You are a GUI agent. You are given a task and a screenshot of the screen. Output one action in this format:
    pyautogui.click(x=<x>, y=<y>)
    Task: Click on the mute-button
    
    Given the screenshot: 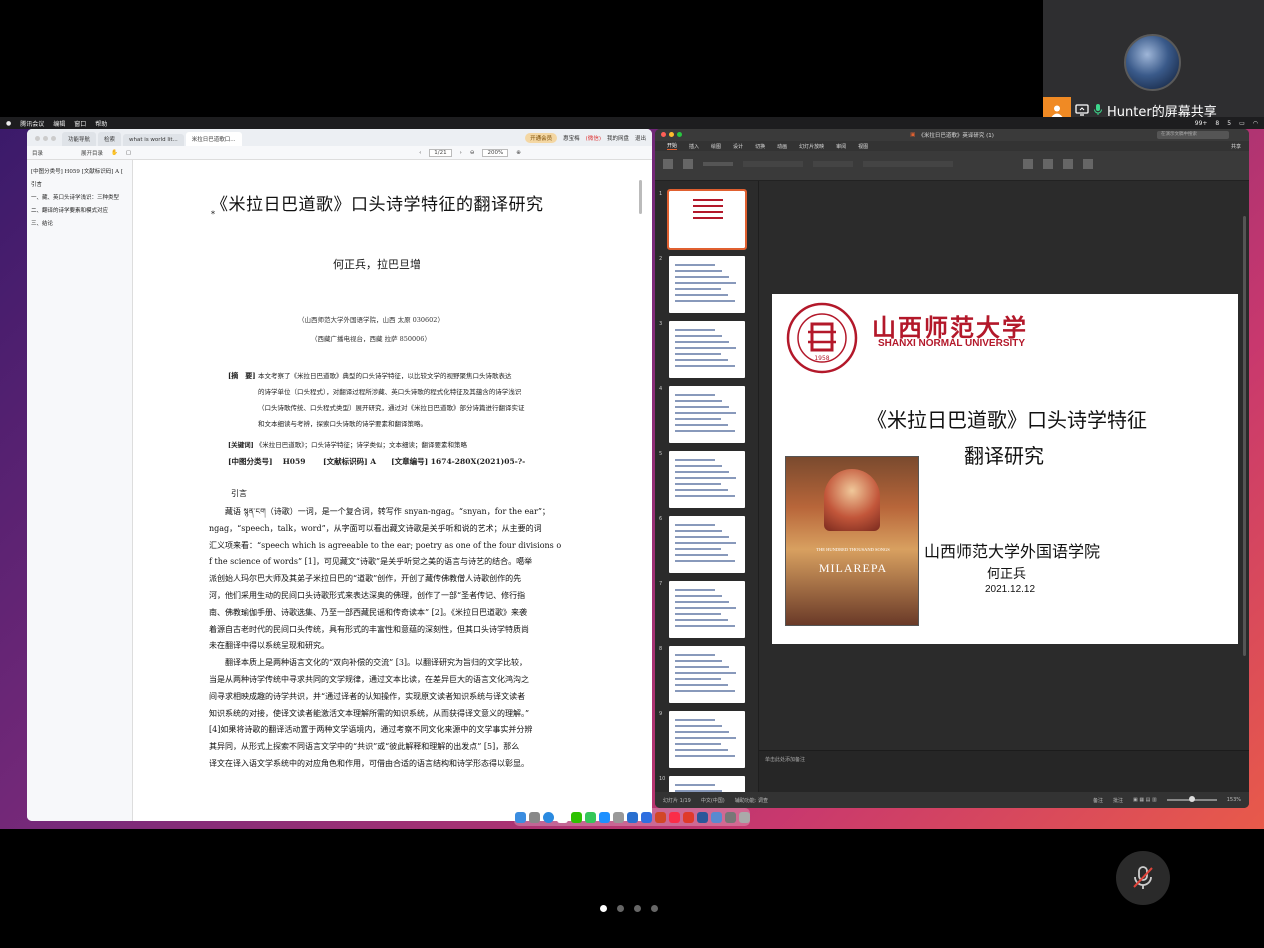 What is the action you would take?
    pyautogui.click(x=1143, y=878)
    